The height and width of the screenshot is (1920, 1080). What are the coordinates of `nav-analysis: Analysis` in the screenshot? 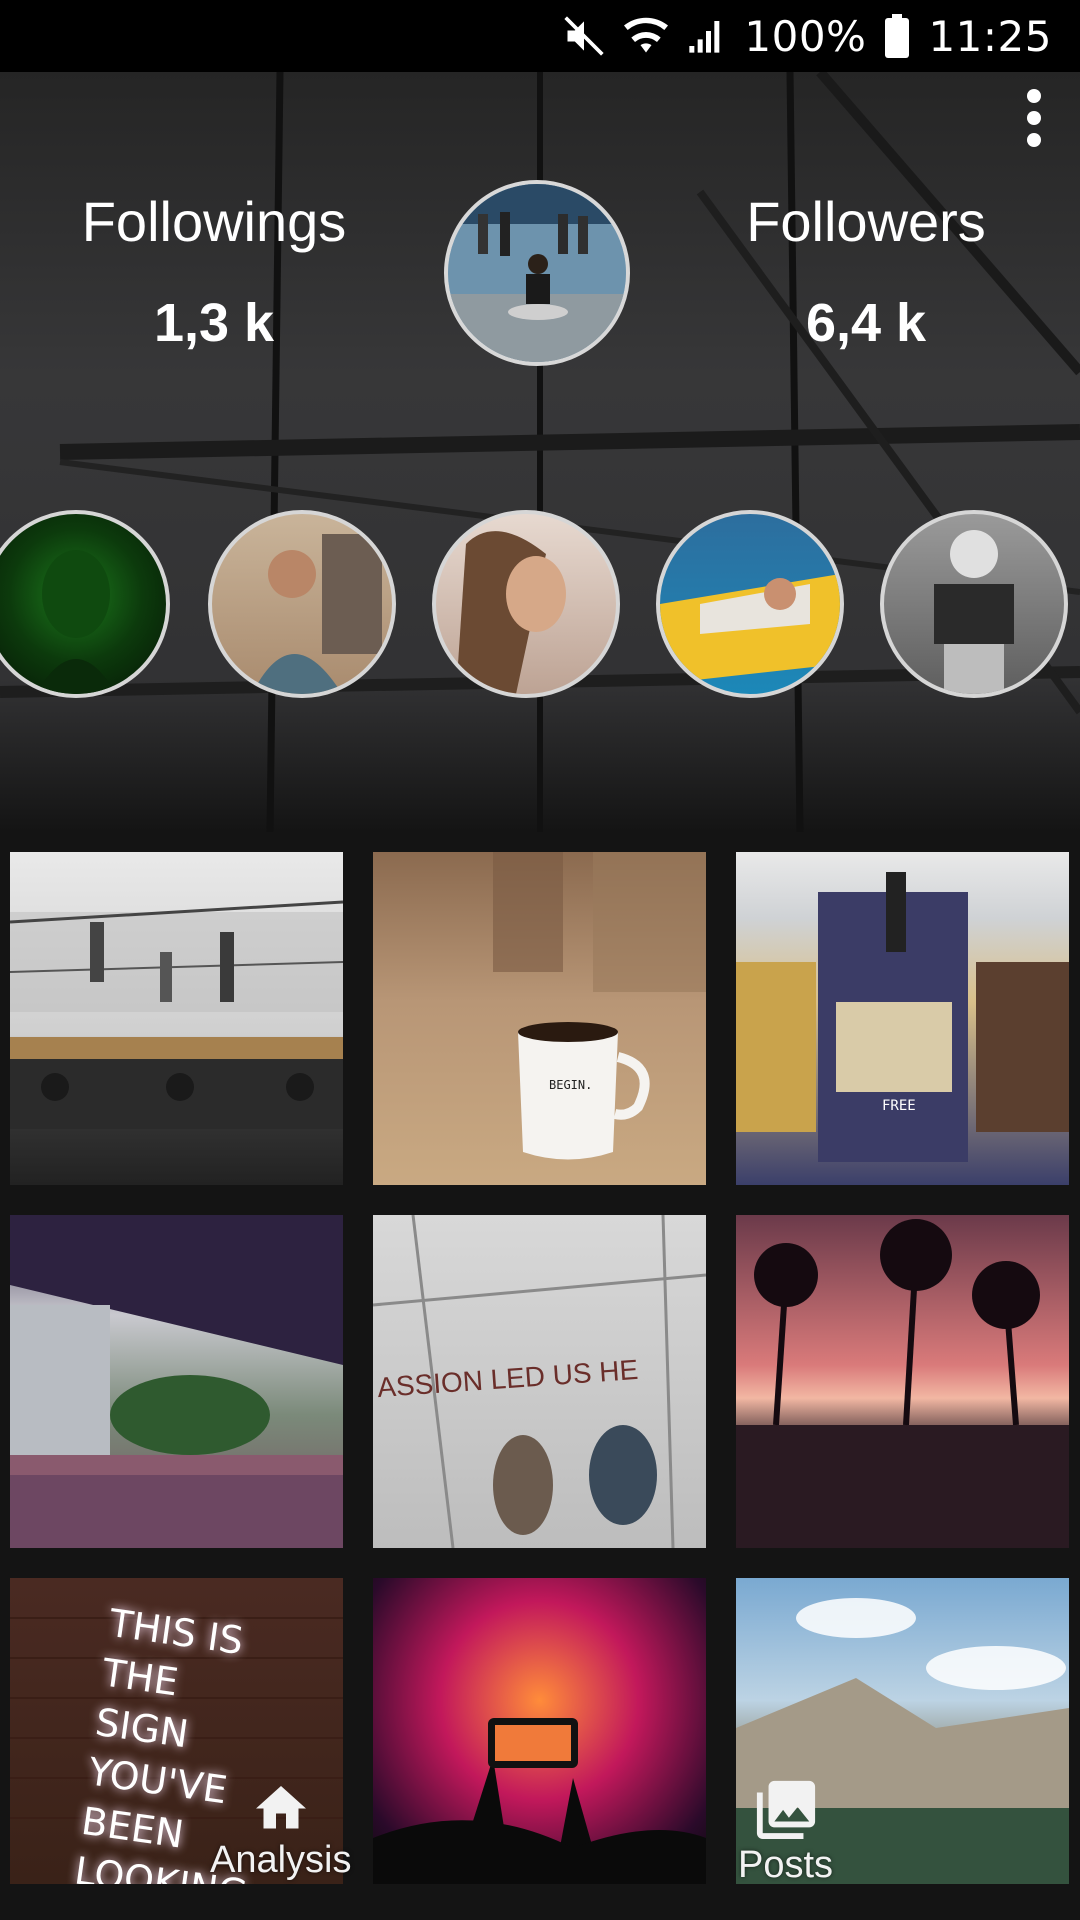 It's located at (281, 1830).